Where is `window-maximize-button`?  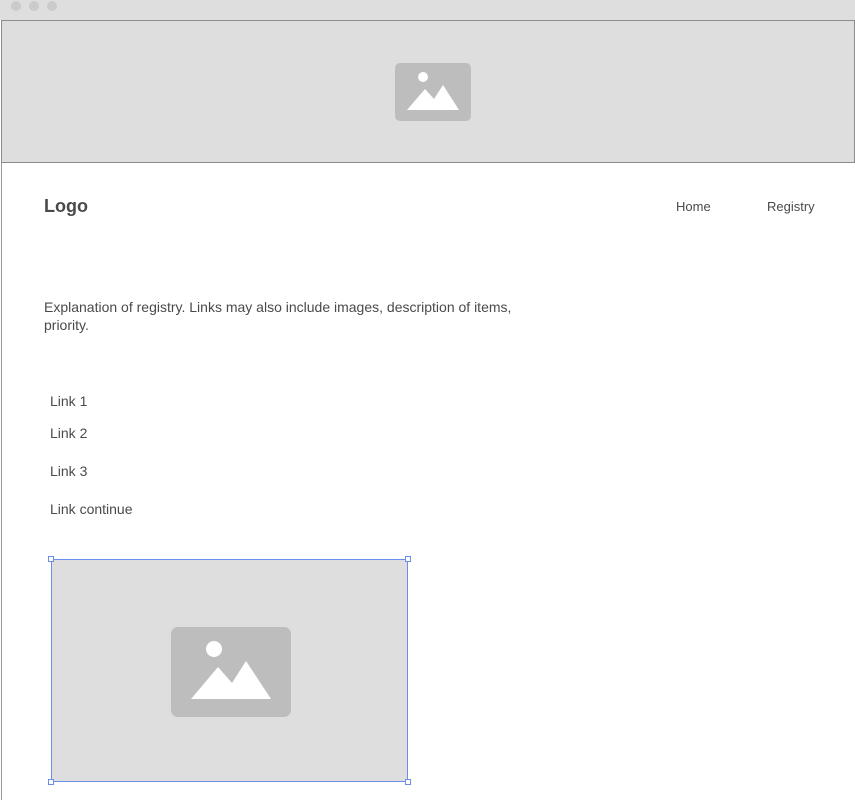
window-maximize-button is located at coordinates (52, 6).